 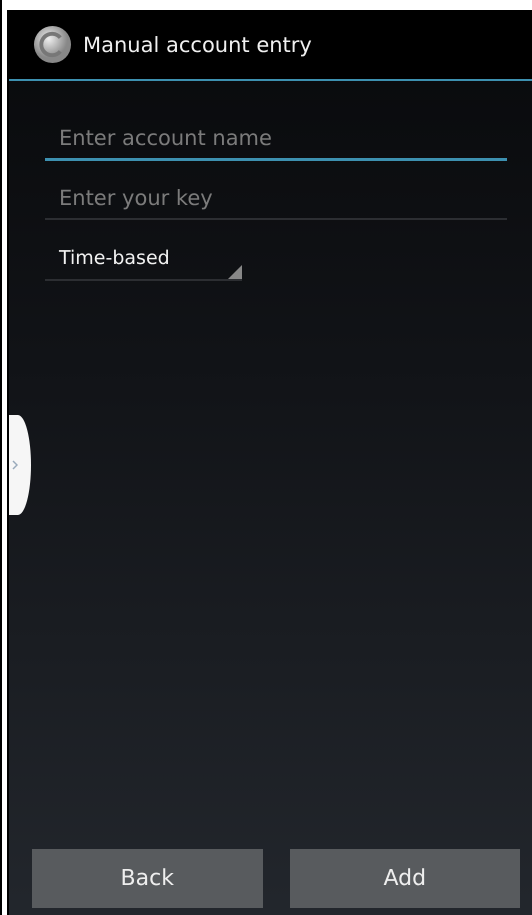 I want to click on mode-dropdown: Time-based, so click(x=143, y=261).